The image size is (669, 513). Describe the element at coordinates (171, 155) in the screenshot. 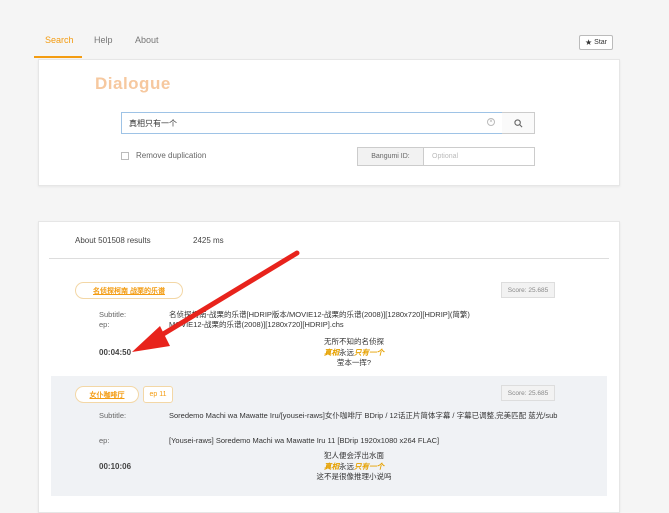

I see `remove-duplication-label: Remove duplication` at that location.